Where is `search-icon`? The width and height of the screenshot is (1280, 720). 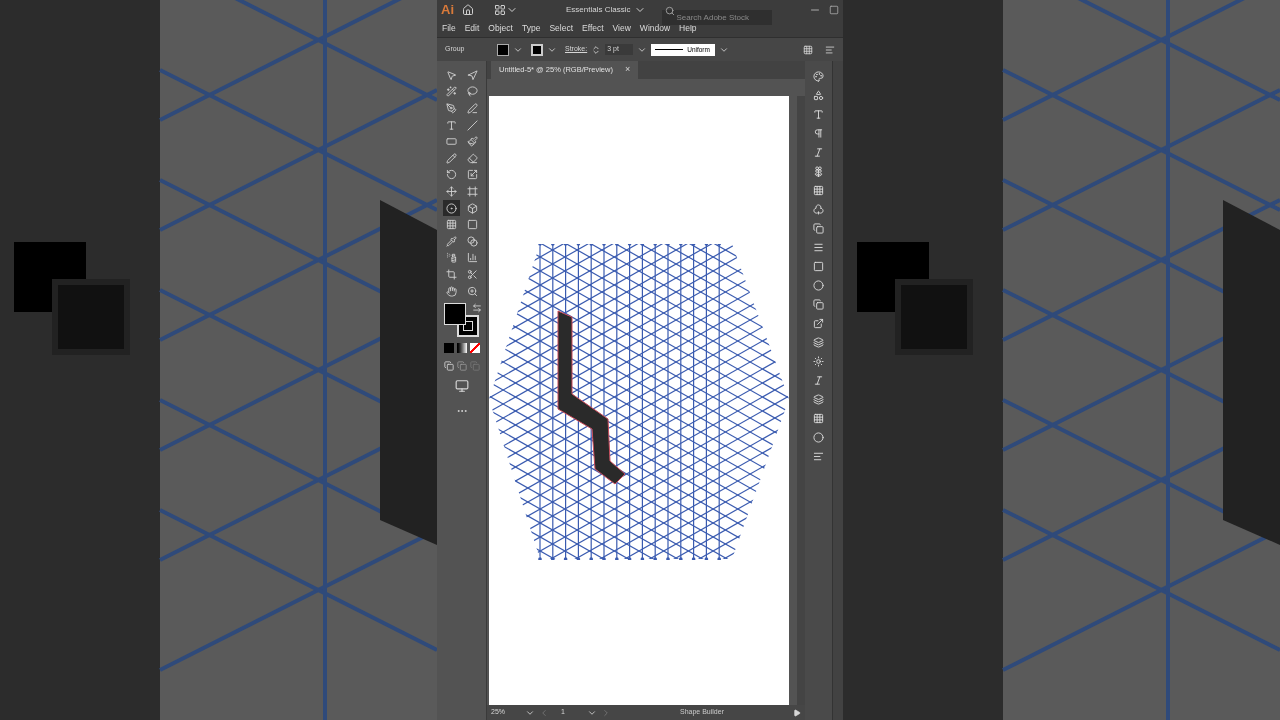 search-icon is located at coordinates (670, 10).